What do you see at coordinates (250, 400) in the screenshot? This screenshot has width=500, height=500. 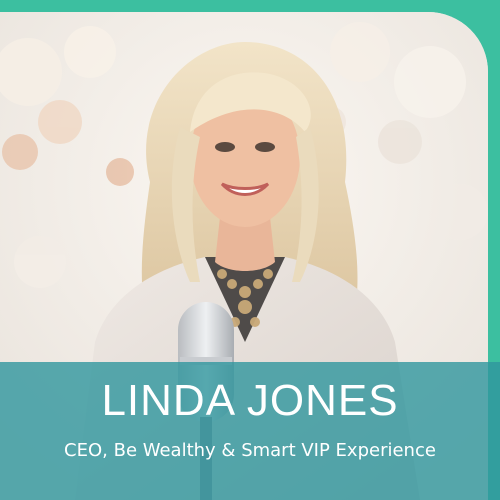 I see `speaker-name: LINDA JONES` at bounding box center [250, 400].